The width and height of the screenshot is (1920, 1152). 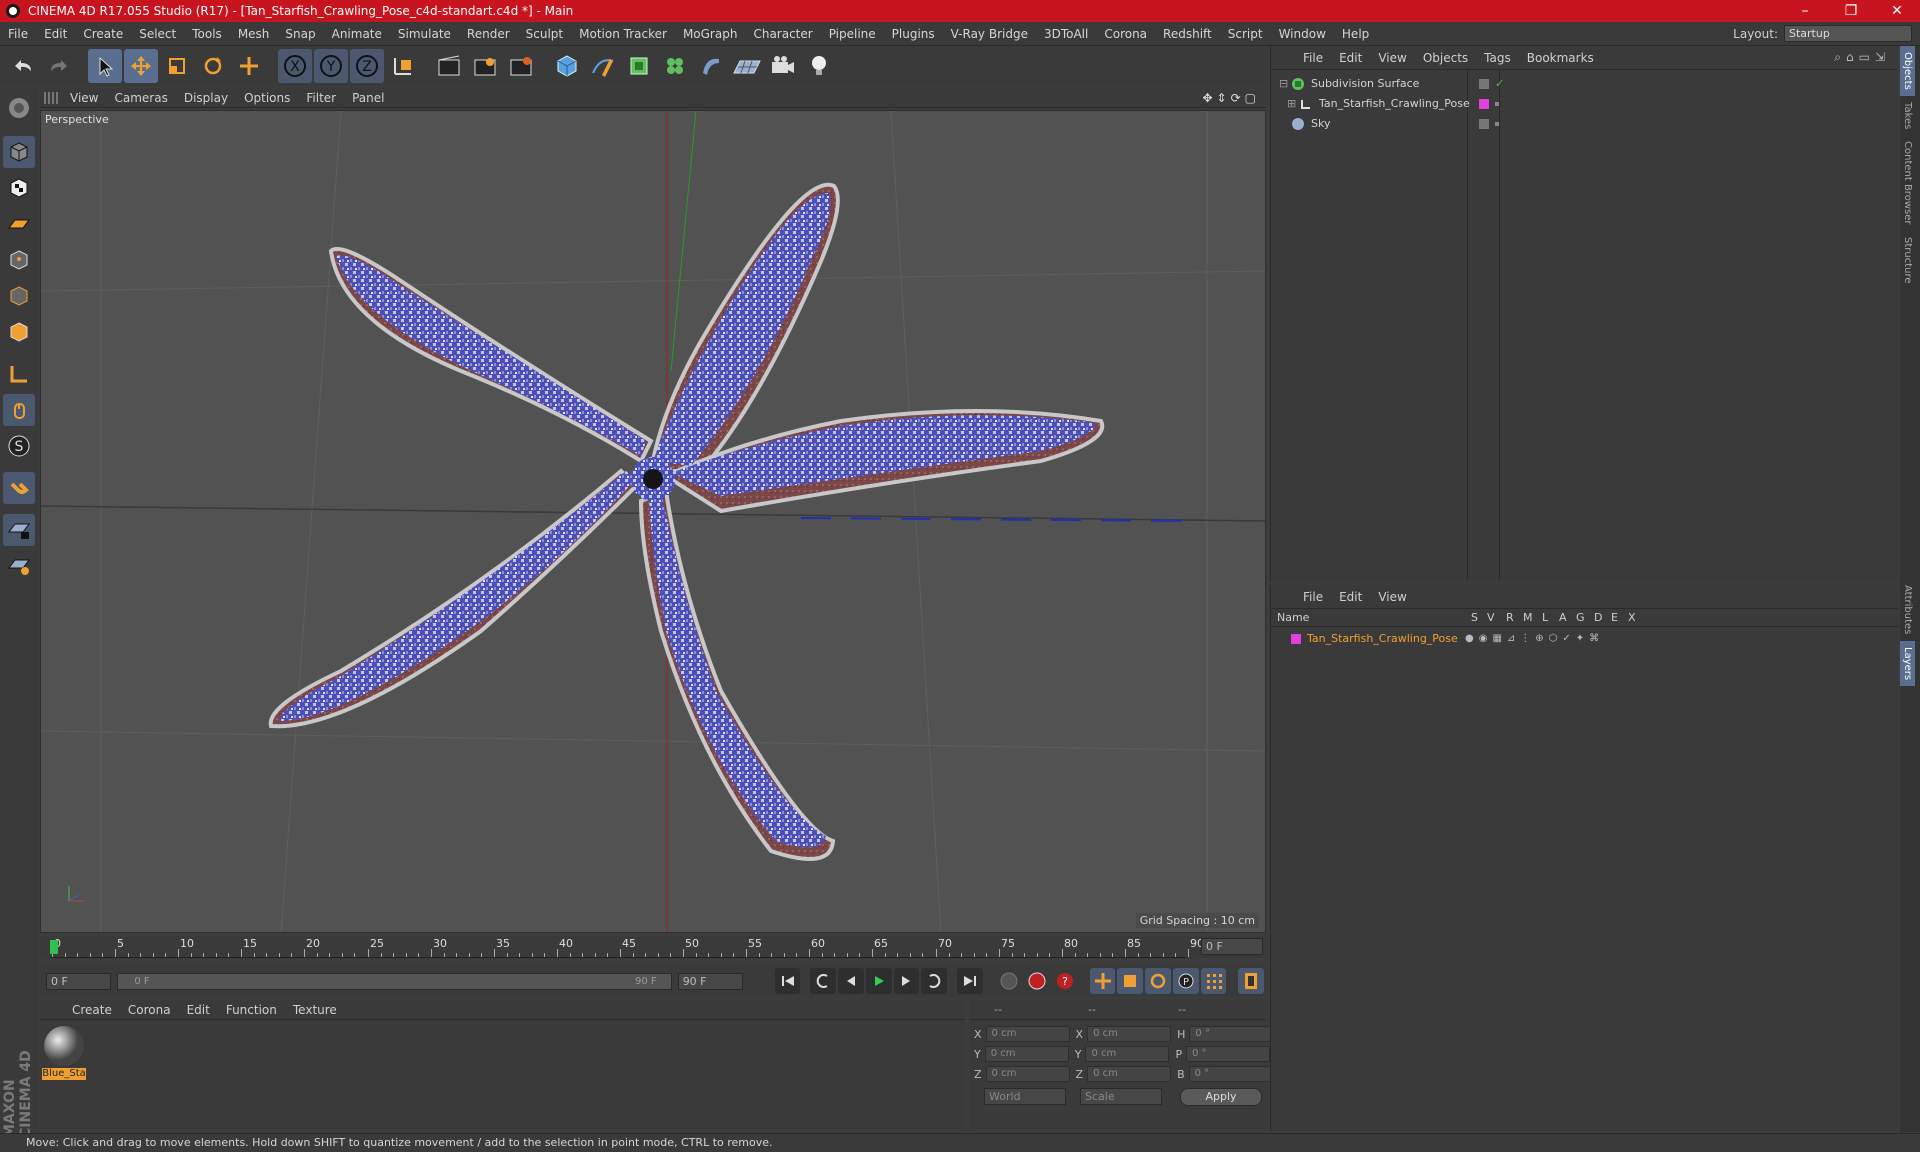 I want to click on x-axis-icon: X, so click(x=295, y=66).